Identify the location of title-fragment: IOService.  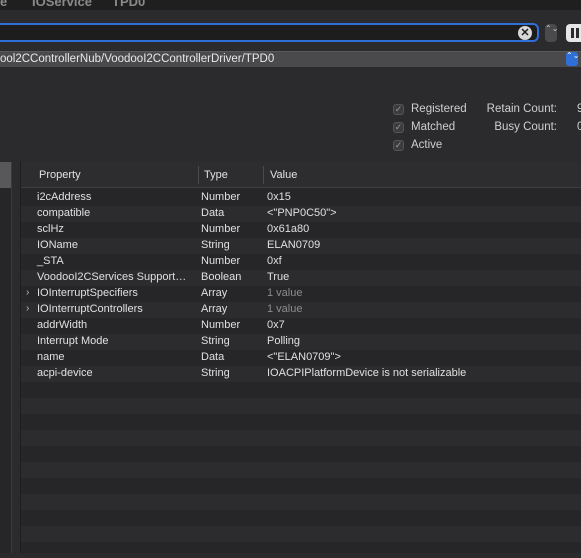
(62, 4).